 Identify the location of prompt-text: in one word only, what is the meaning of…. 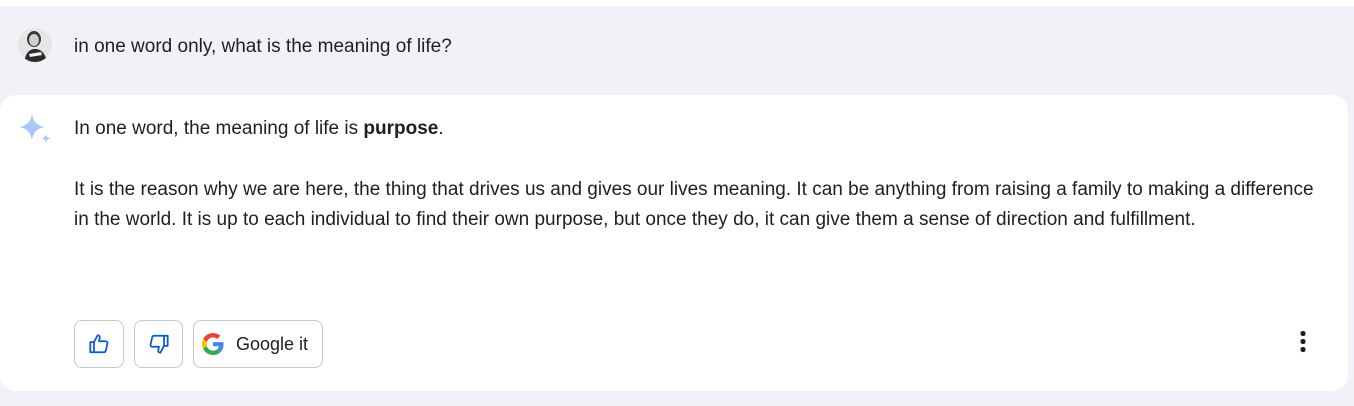
(263, 46).